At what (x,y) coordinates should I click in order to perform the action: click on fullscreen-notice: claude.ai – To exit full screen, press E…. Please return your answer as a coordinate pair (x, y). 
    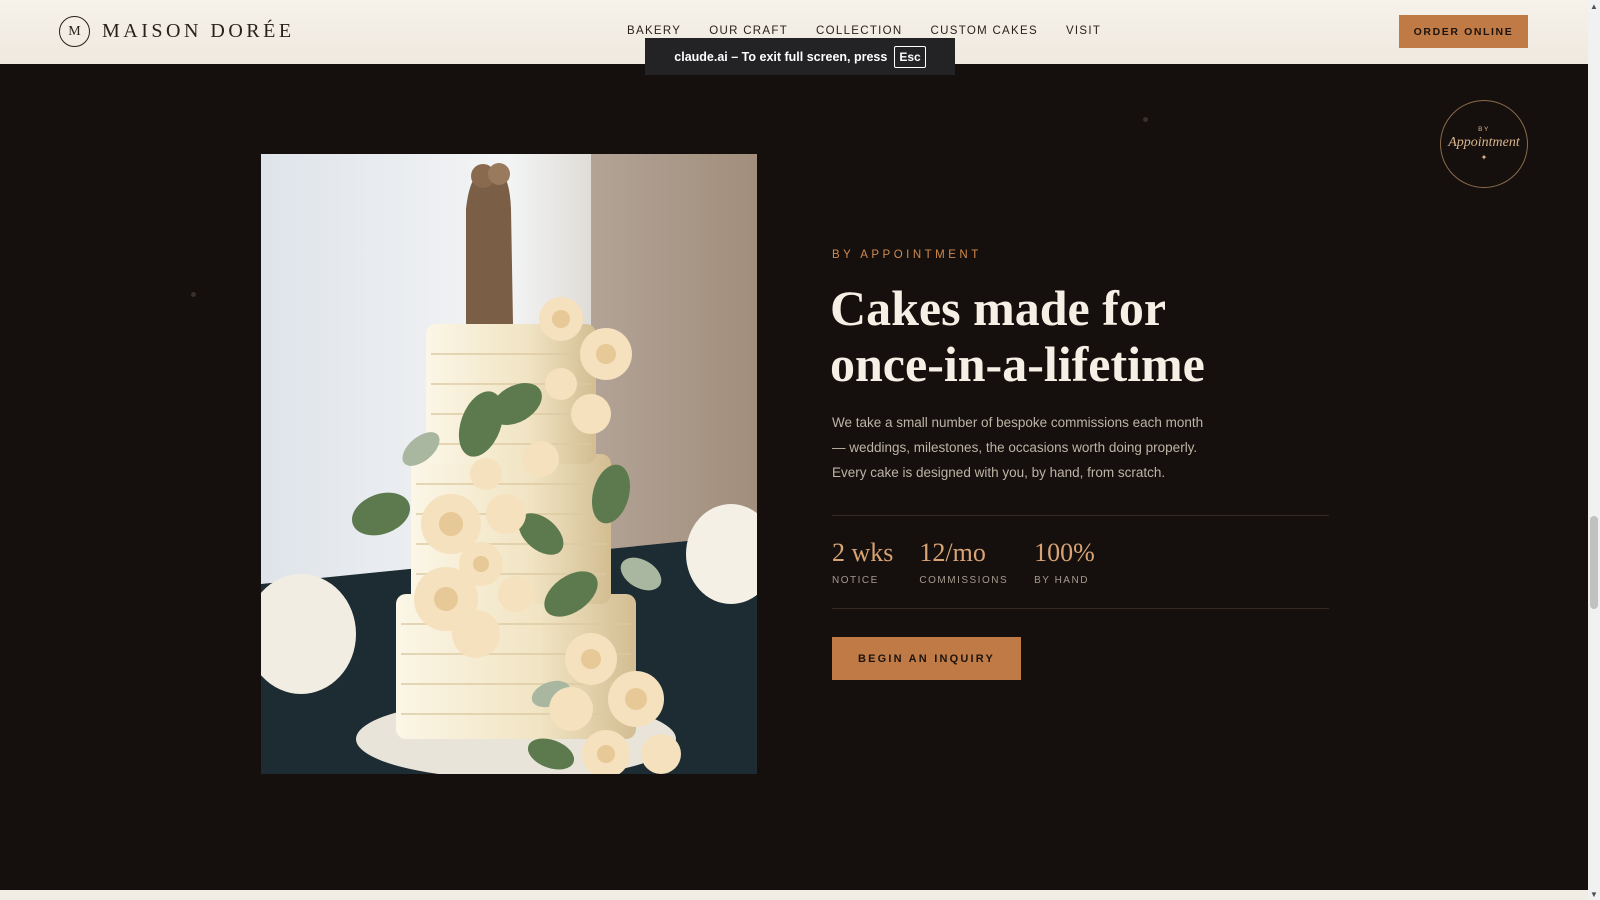
    Looking at the image, I should click on (800, 56).